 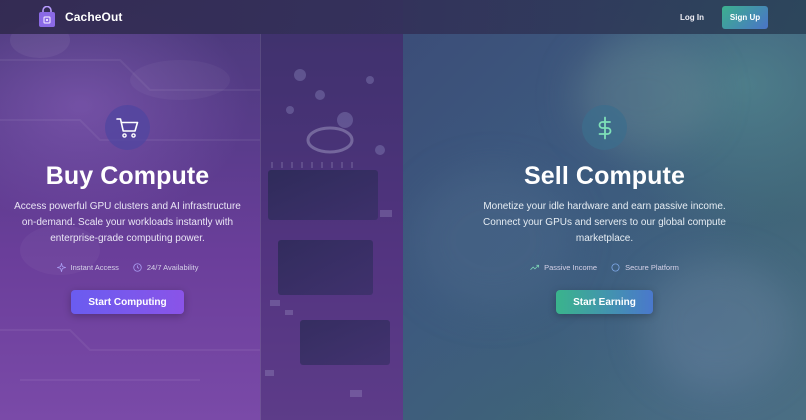 What do you see at coordinates (604, 267) in the screenshot?
I see `sell-features: Passive Income Secure Platform` at bounding box center [604, 267].